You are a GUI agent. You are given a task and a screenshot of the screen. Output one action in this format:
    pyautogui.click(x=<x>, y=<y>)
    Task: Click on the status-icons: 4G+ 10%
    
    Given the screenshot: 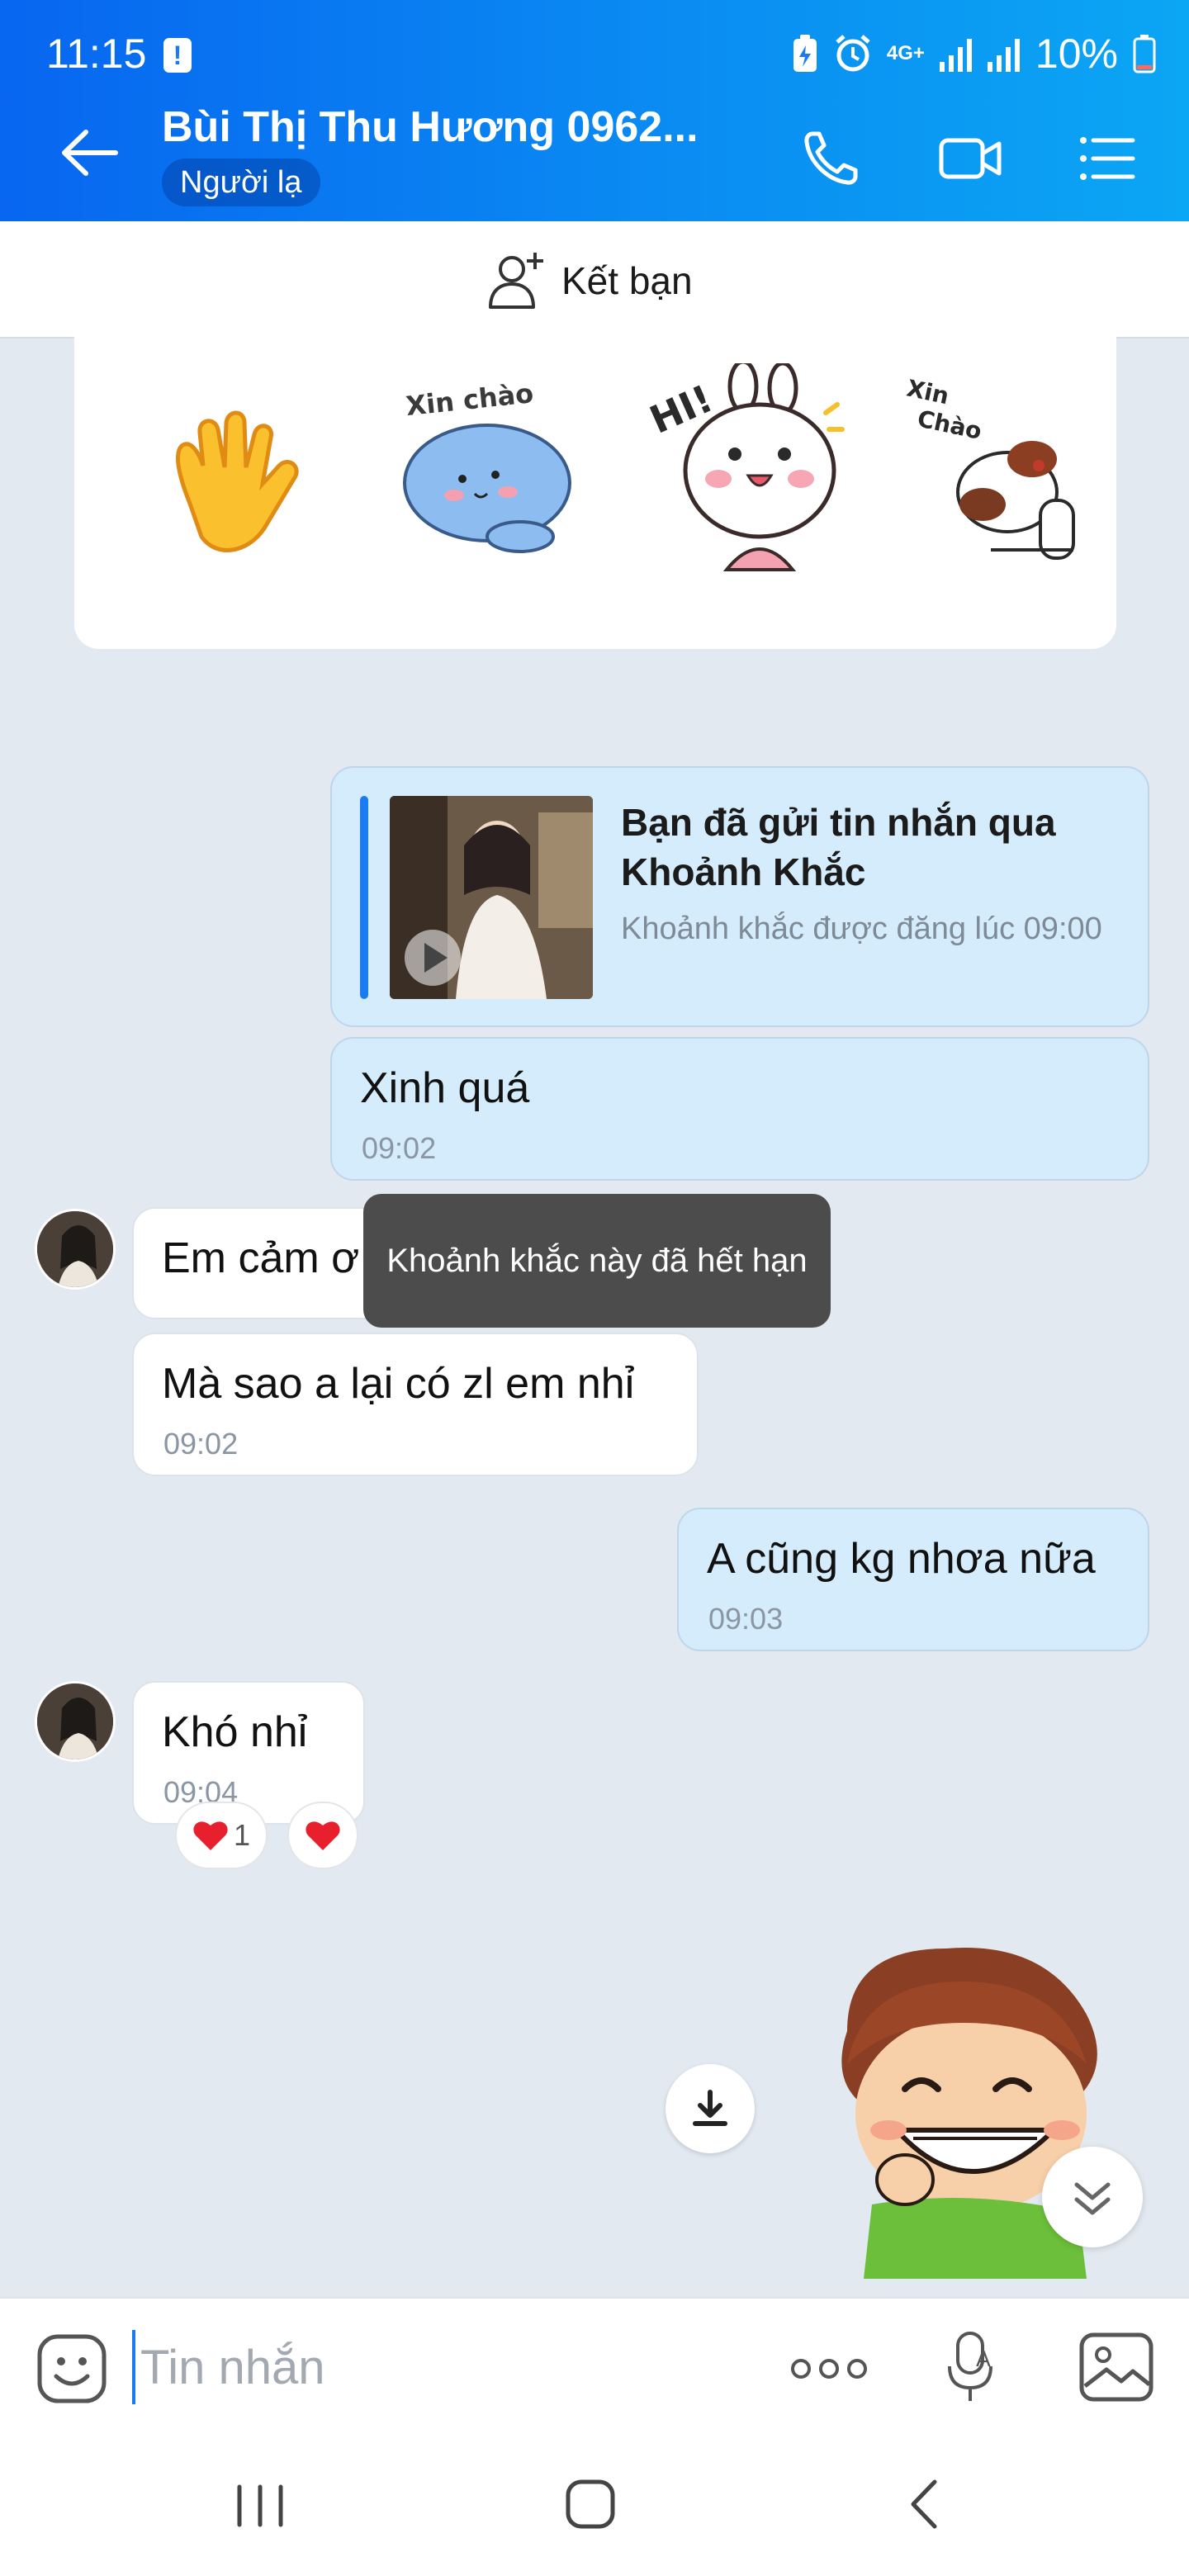 What is the action you would take?
    pyautogui.click(x=973, y=54)
    